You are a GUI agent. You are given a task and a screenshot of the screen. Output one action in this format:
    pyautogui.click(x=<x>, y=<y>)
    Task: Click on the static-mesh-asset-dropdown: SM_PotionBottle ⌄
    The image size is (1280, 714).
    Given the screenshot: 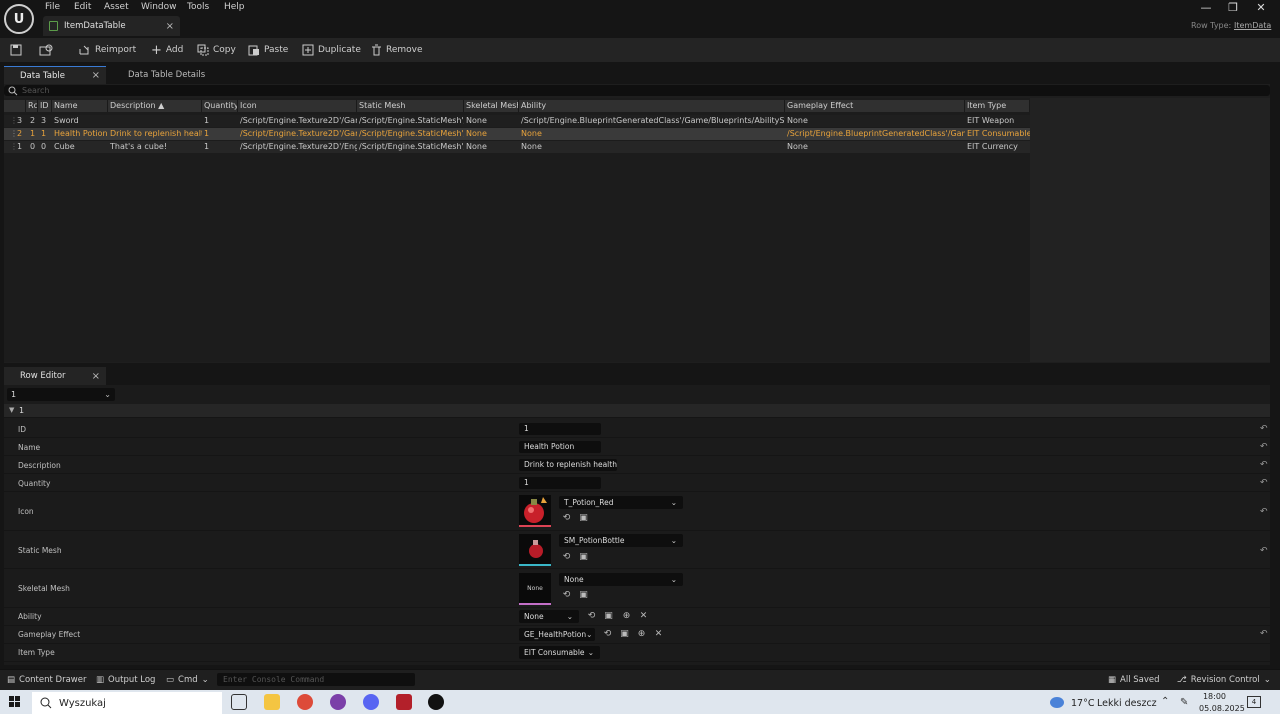 What is the action you would take?
    pyautogui.click(x=621, y=540)
    